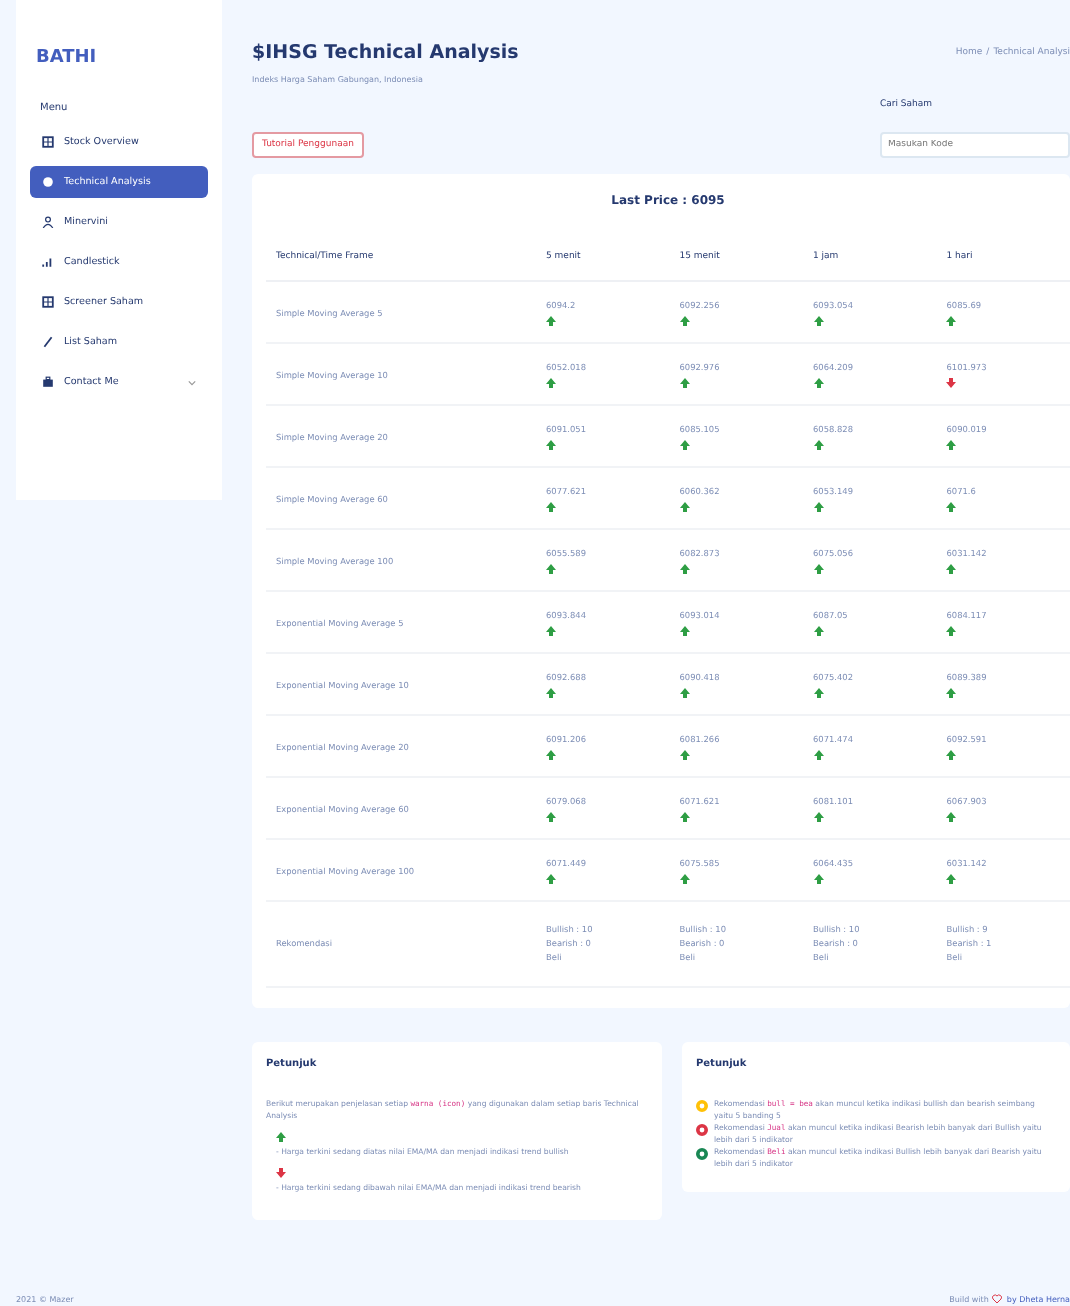 This screenshot has height=1306, width=1070. I want to click on page-title: $IHSG Technical Analysis, so click(385, 53).